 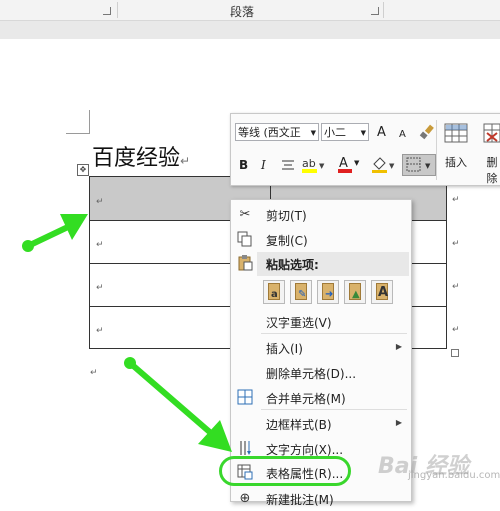 I want to click on baidu-watermark-url: jingyan.baidu.com, so click(x=454, y=475).